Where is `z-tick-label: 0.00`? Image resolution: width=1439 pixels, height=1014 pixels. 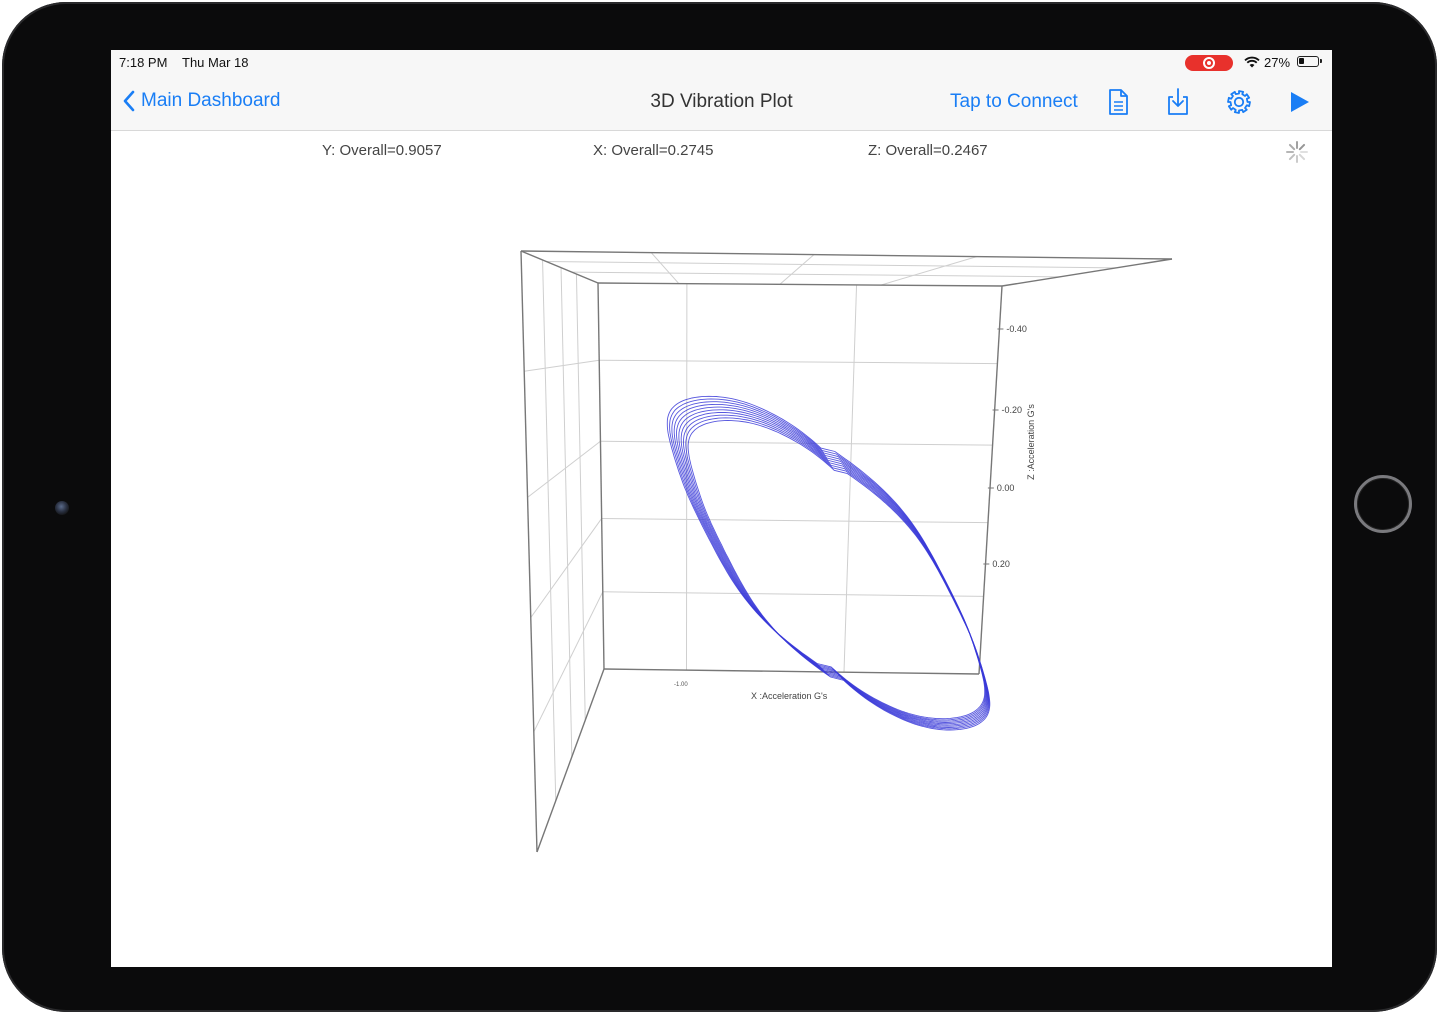 z-tick-label: 0.00 is located at coordinates (1006, 488).